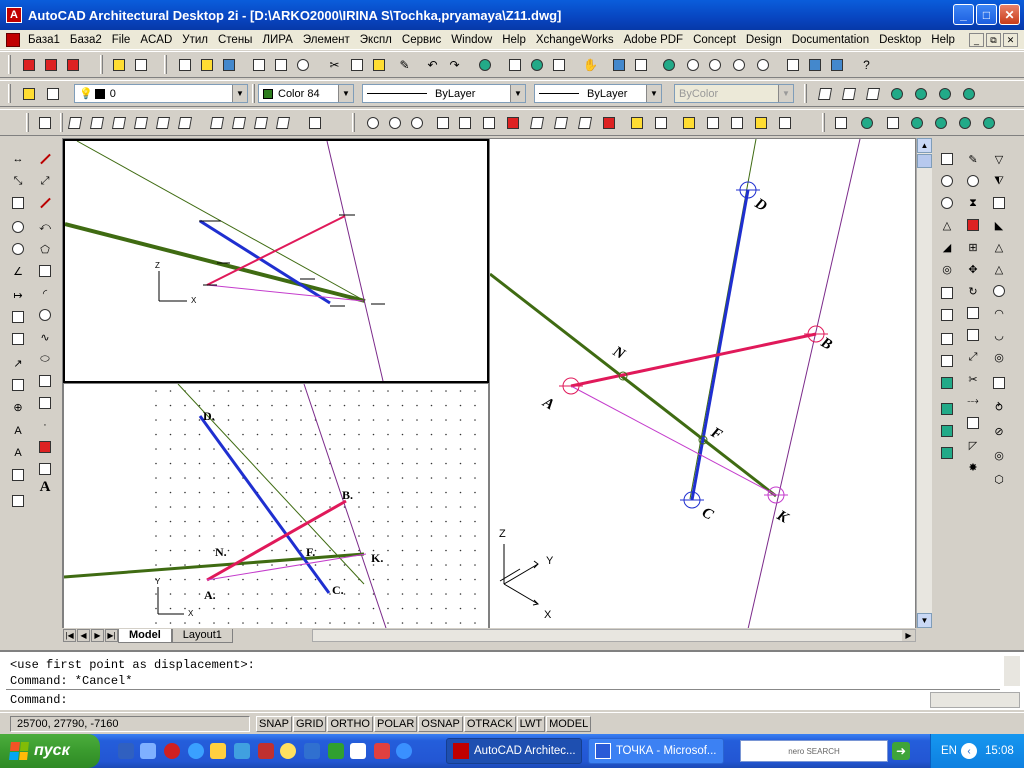 This screenshot has width=1024, height=768. Describe the element at coordinates (314, 122) in the screenshot. I see `camera-icon` at that location.